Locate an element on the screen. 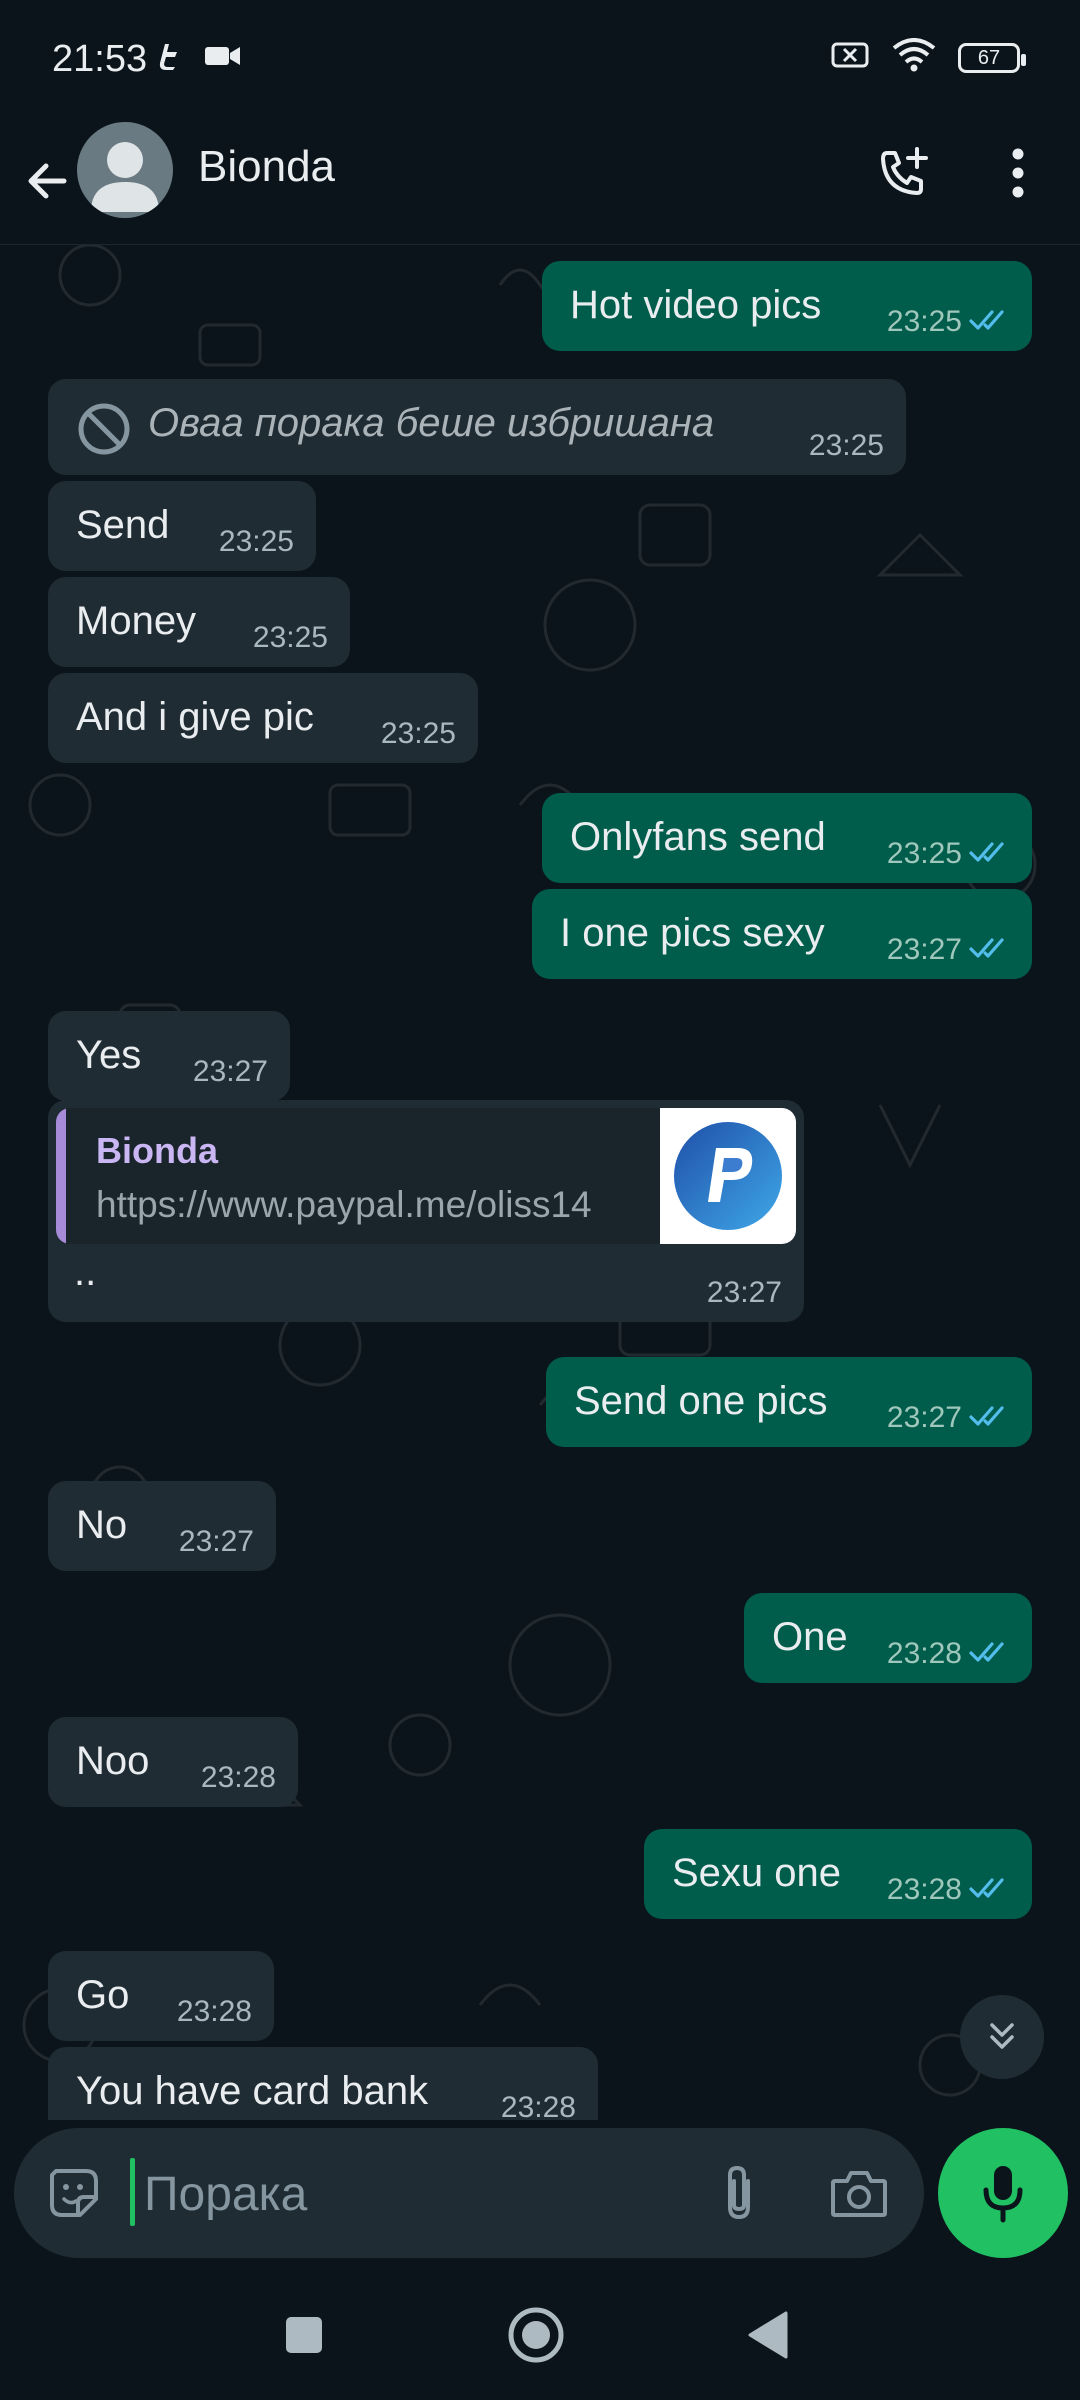 Image resolution: width=1080 pixels, height=2400 pixels. message-text: Оваа порака беше избришана is located at coordinates (431, 423).